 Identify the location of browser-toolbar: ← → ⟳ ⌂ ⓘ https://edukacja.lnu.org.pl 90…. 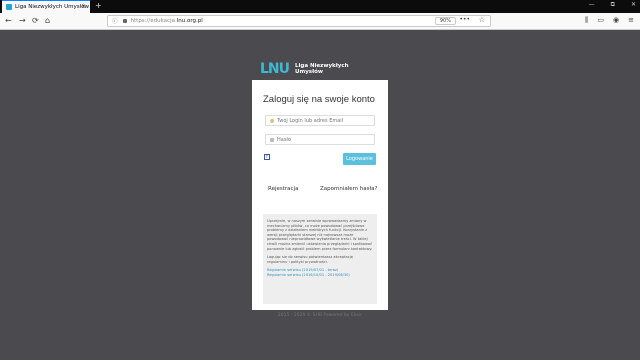
(320, 21).